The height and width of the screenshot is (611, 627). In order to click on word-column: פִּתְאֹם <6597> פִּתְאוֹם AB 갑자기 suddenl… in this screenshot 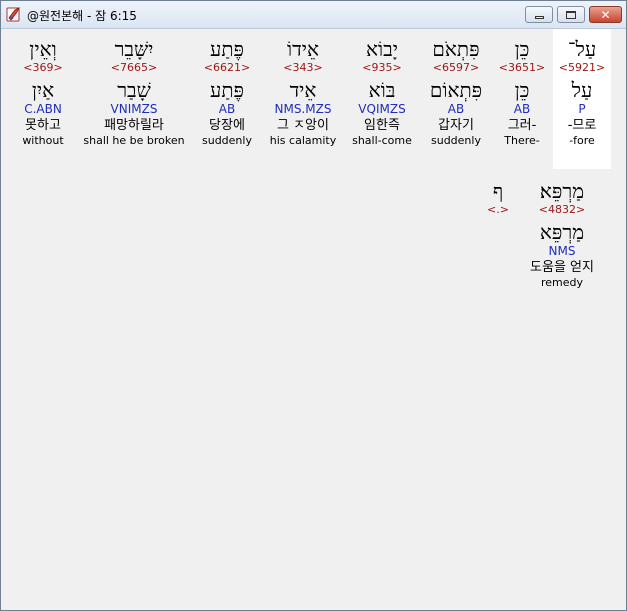, I will do `click(456, 92)`.